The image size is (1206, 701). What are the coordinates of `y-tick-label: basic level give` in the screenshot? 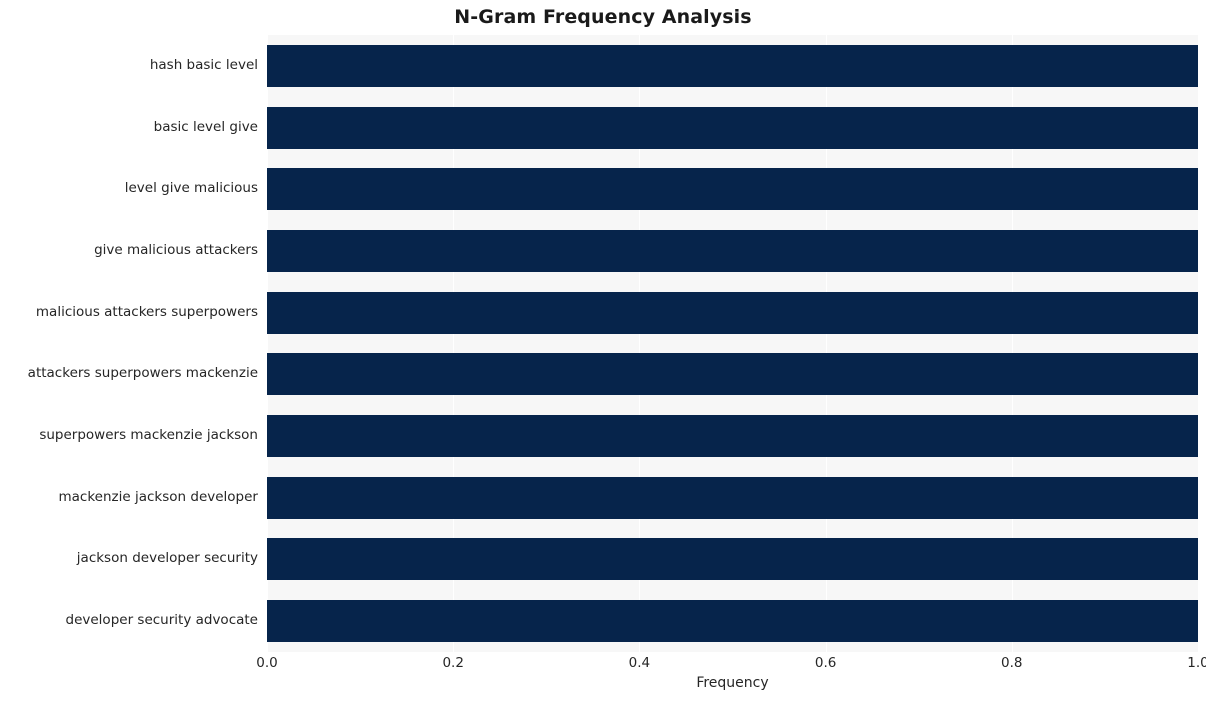 It's located at (205, 126).